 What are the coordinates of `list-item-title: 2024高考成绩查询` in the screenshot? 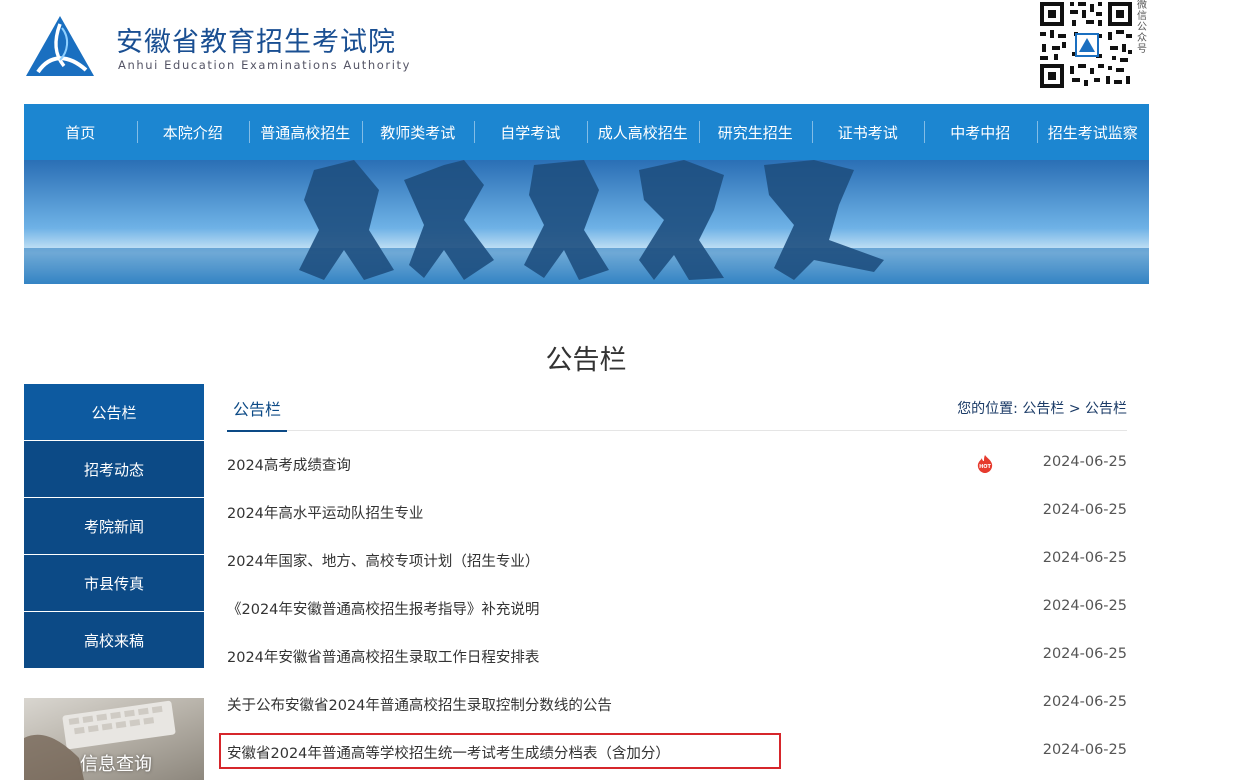 It's located at (289, 464).